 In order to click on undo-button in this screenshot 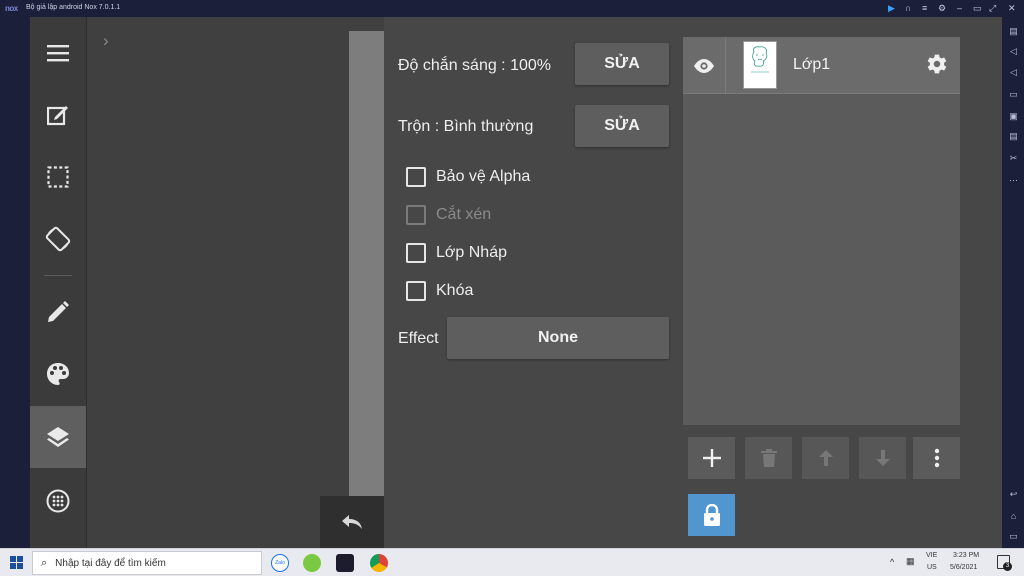, I will do `click(352, 522)`.